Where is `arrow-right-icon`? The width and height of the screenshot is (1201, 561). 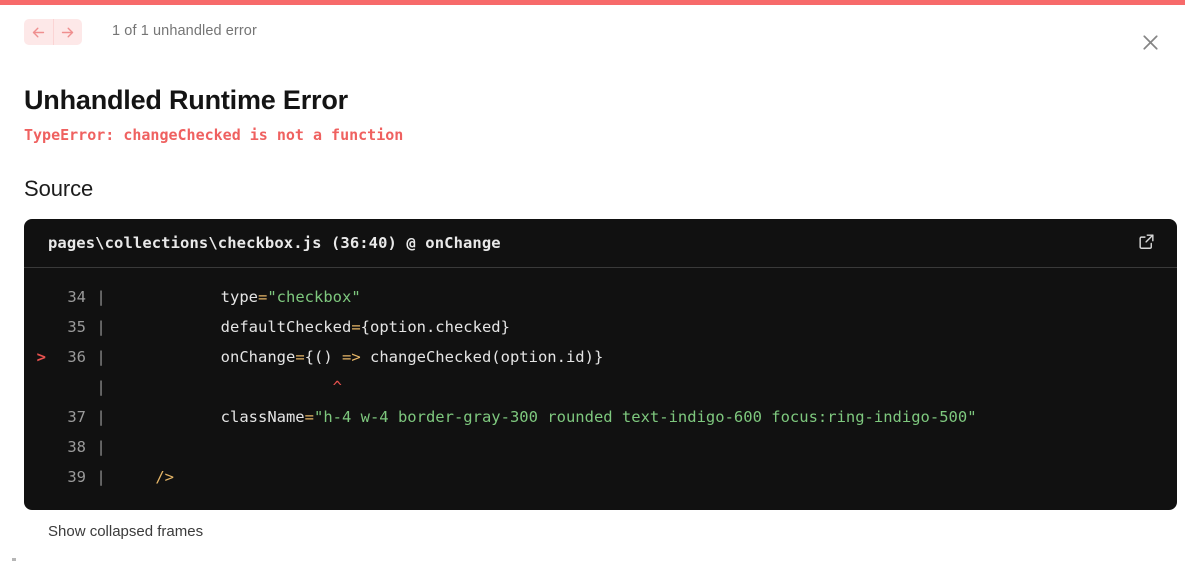
arrow-right-icon is located at coordinates (67, 32).